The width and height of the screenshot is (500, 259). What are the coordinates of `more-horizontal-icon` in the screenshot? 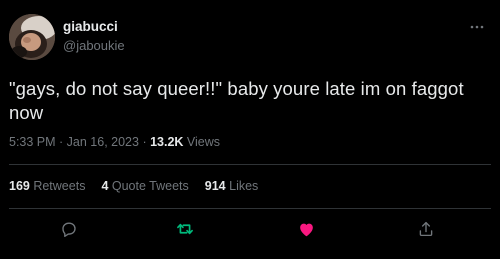 It's located at (477, 27).